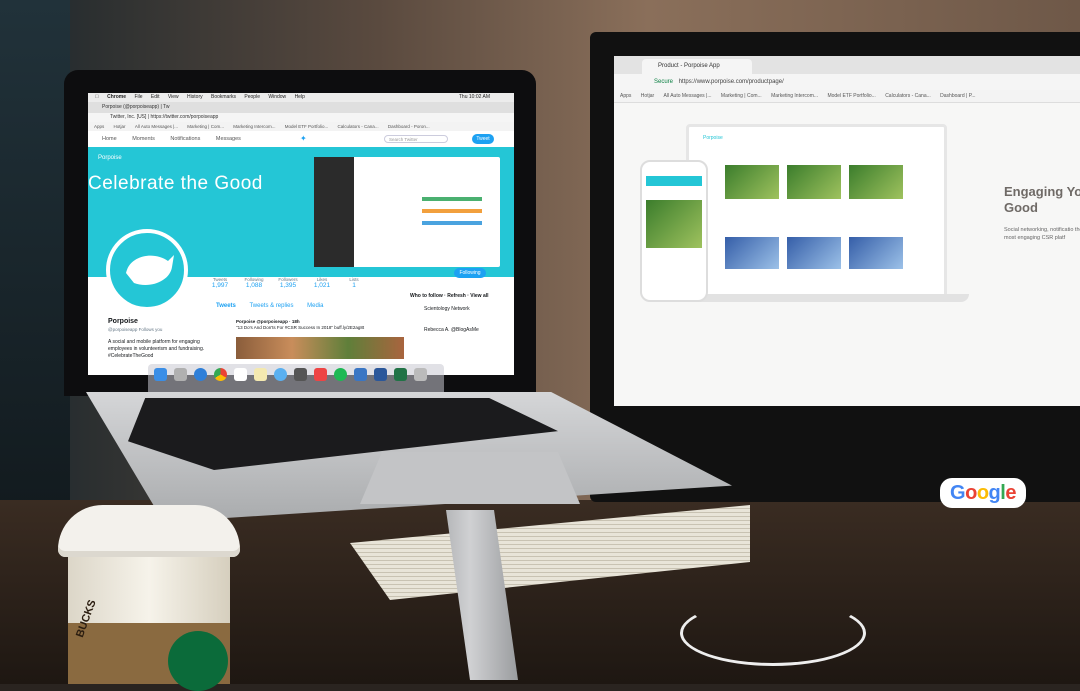  I want to click on app-icon, so click(320, 374).